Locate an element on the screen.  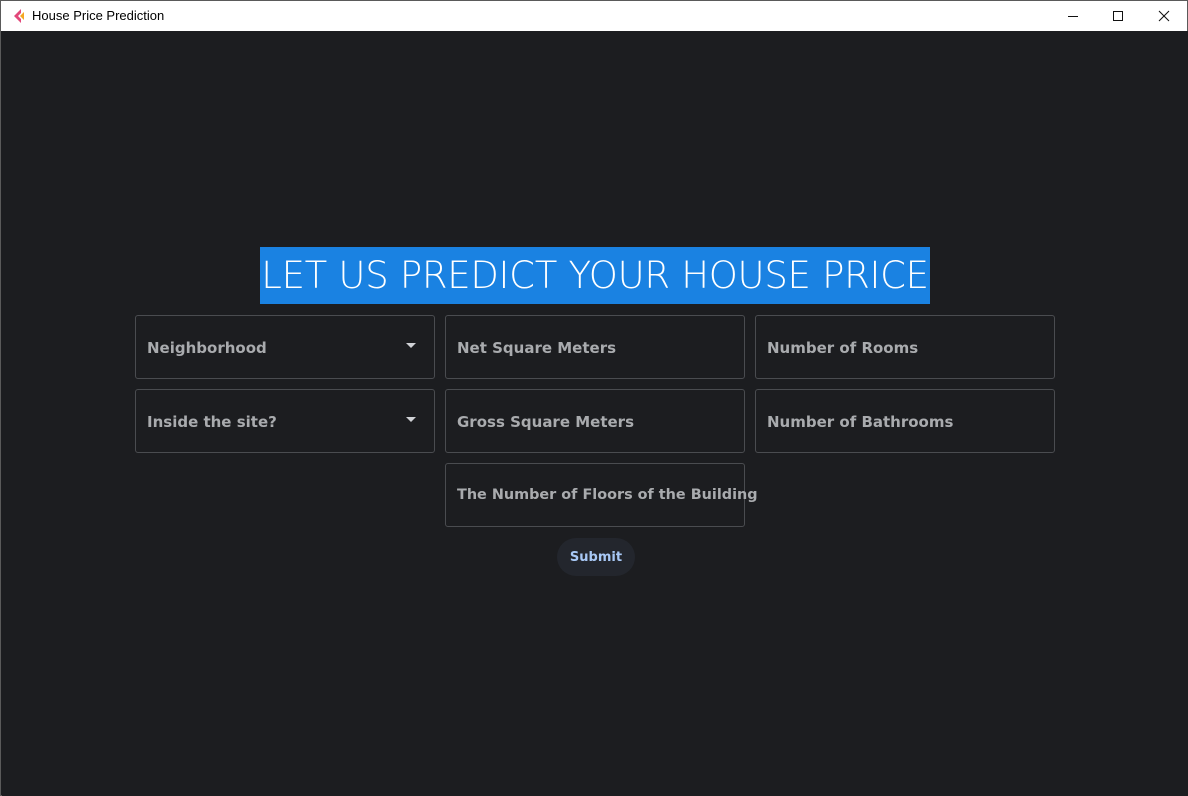
inside-site-dropdown: Inside the site? is located at coordinates (285, 421).